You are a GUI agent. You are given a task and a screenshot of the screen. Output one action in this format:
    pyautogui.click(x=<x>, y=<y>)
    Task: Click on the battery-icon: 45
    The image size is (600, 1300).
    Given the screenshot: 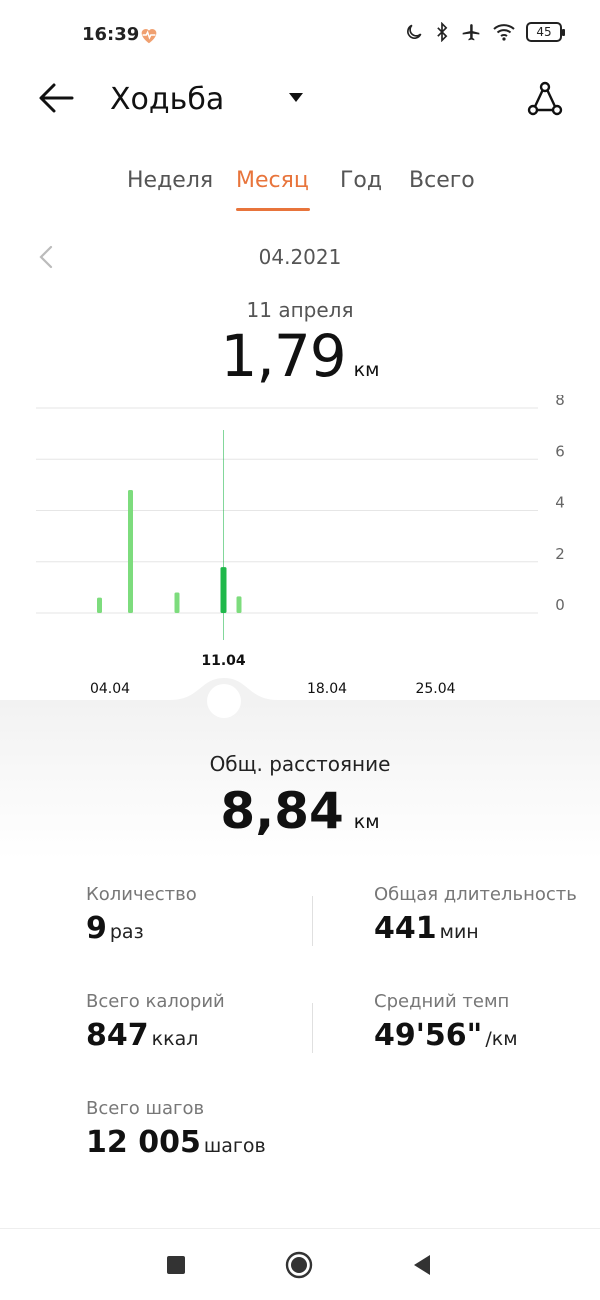 What is the action you would take?
    pyautogui.click(x=545, y=32)
    